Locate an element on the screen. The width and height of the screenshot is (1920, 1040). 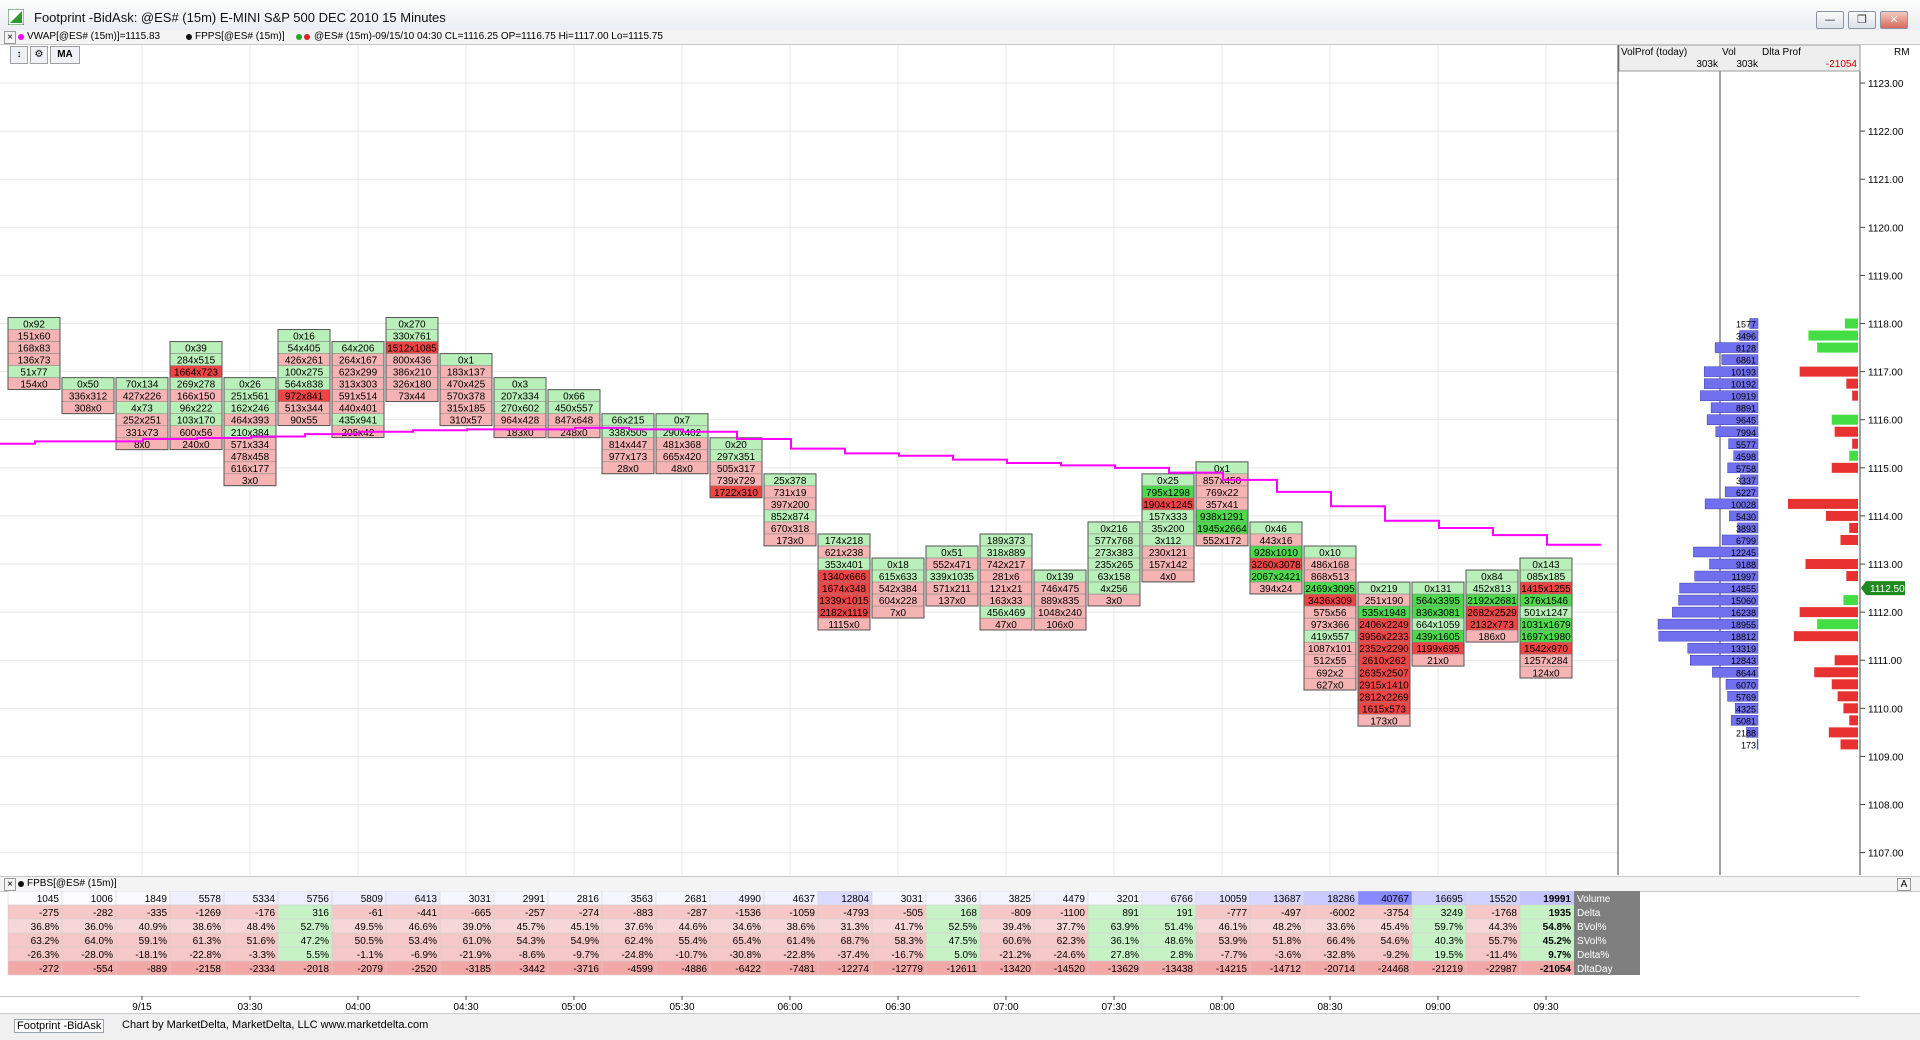
settings-tool-icon: ⚙ is located at coordinates (39, 55).